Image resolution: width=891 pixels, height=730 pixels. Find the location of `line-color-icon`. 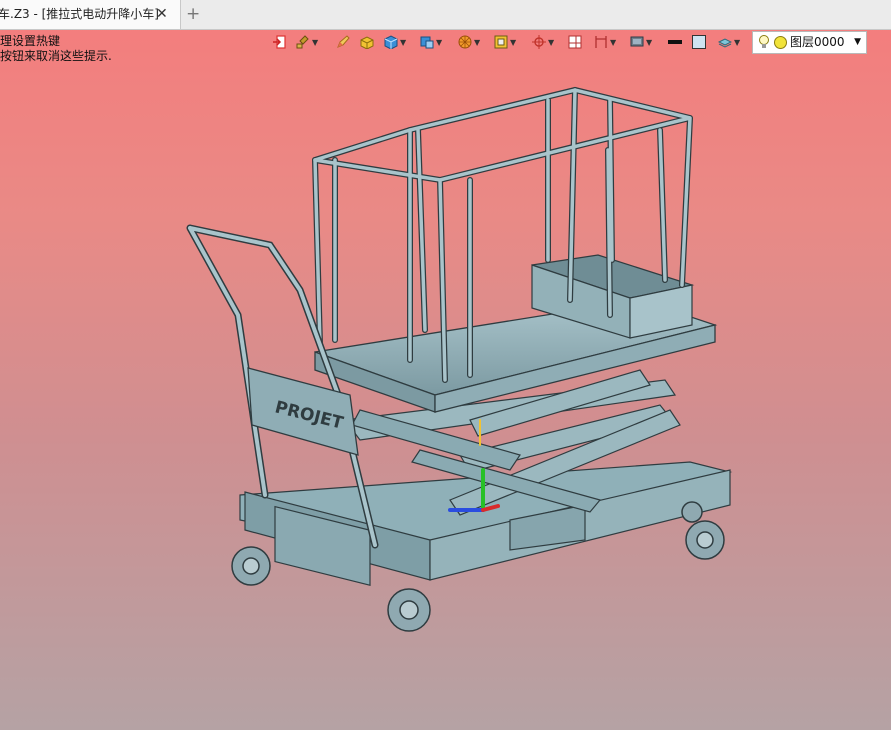

line-color-icon is located at coordinates (675, 42).